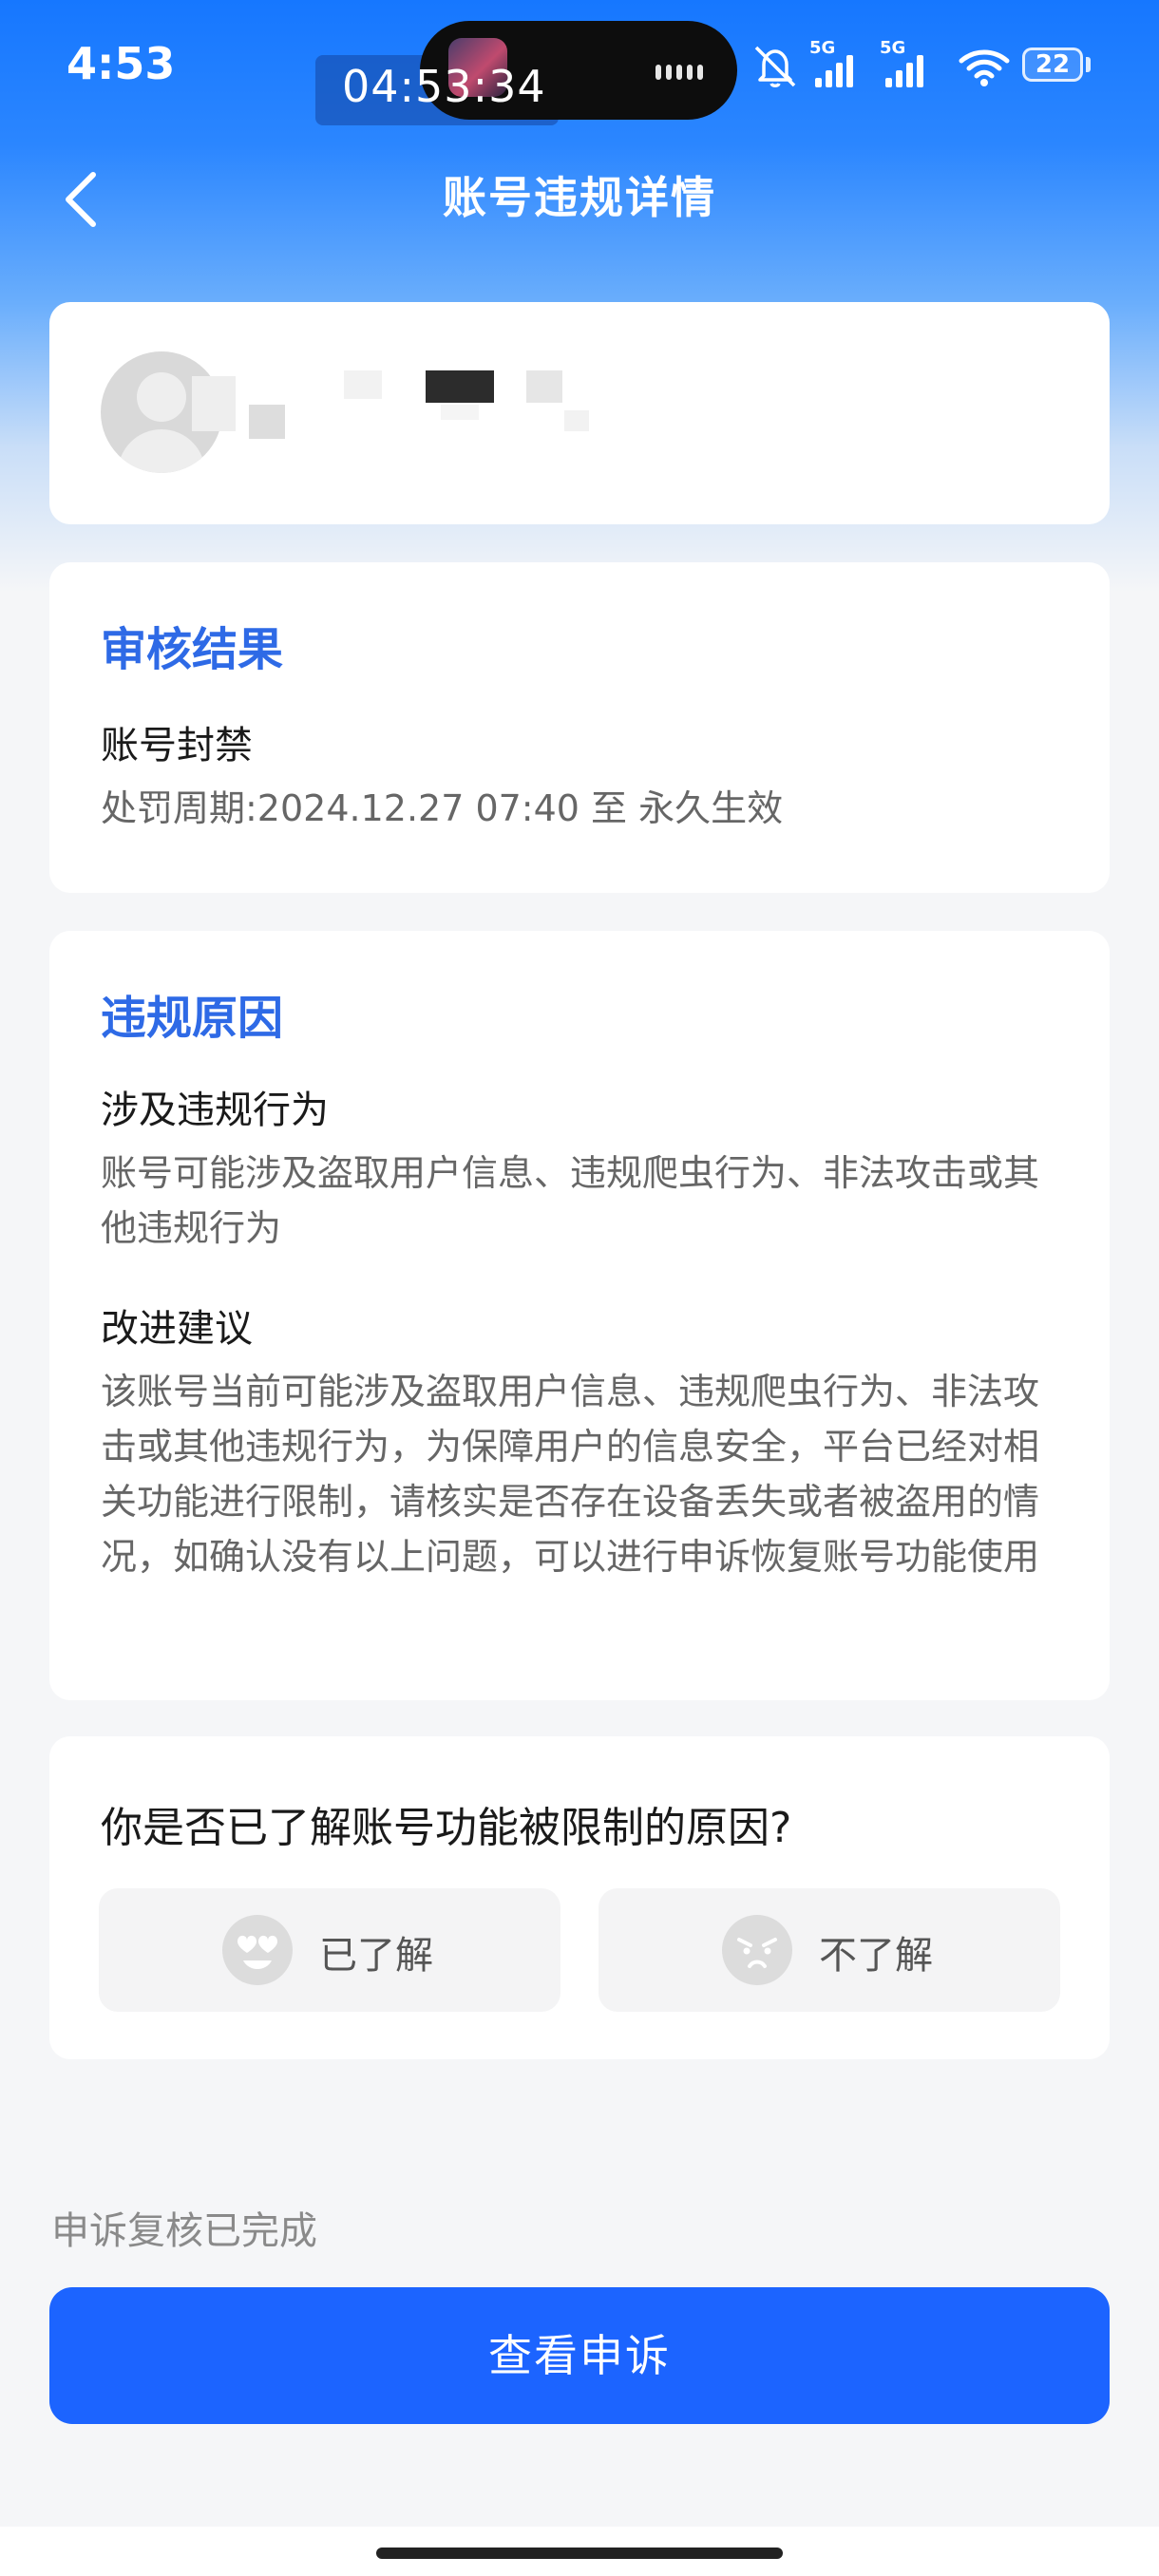 Image resolution: width=1159 pixels, height=2576 pixels. Describe the element at coordinates (757, 1950) in the screenshot. I see `confused-emoji-icon` at that location.